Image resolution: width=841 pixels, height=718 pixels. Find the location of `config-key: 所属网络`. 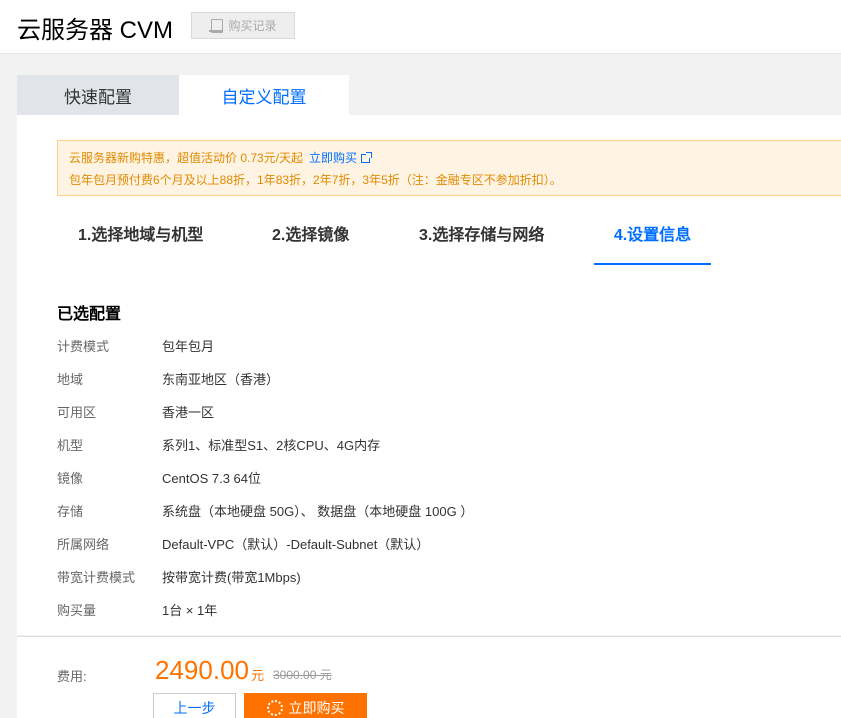

config-key: 所属网络 is located at coordinates (83, 544).